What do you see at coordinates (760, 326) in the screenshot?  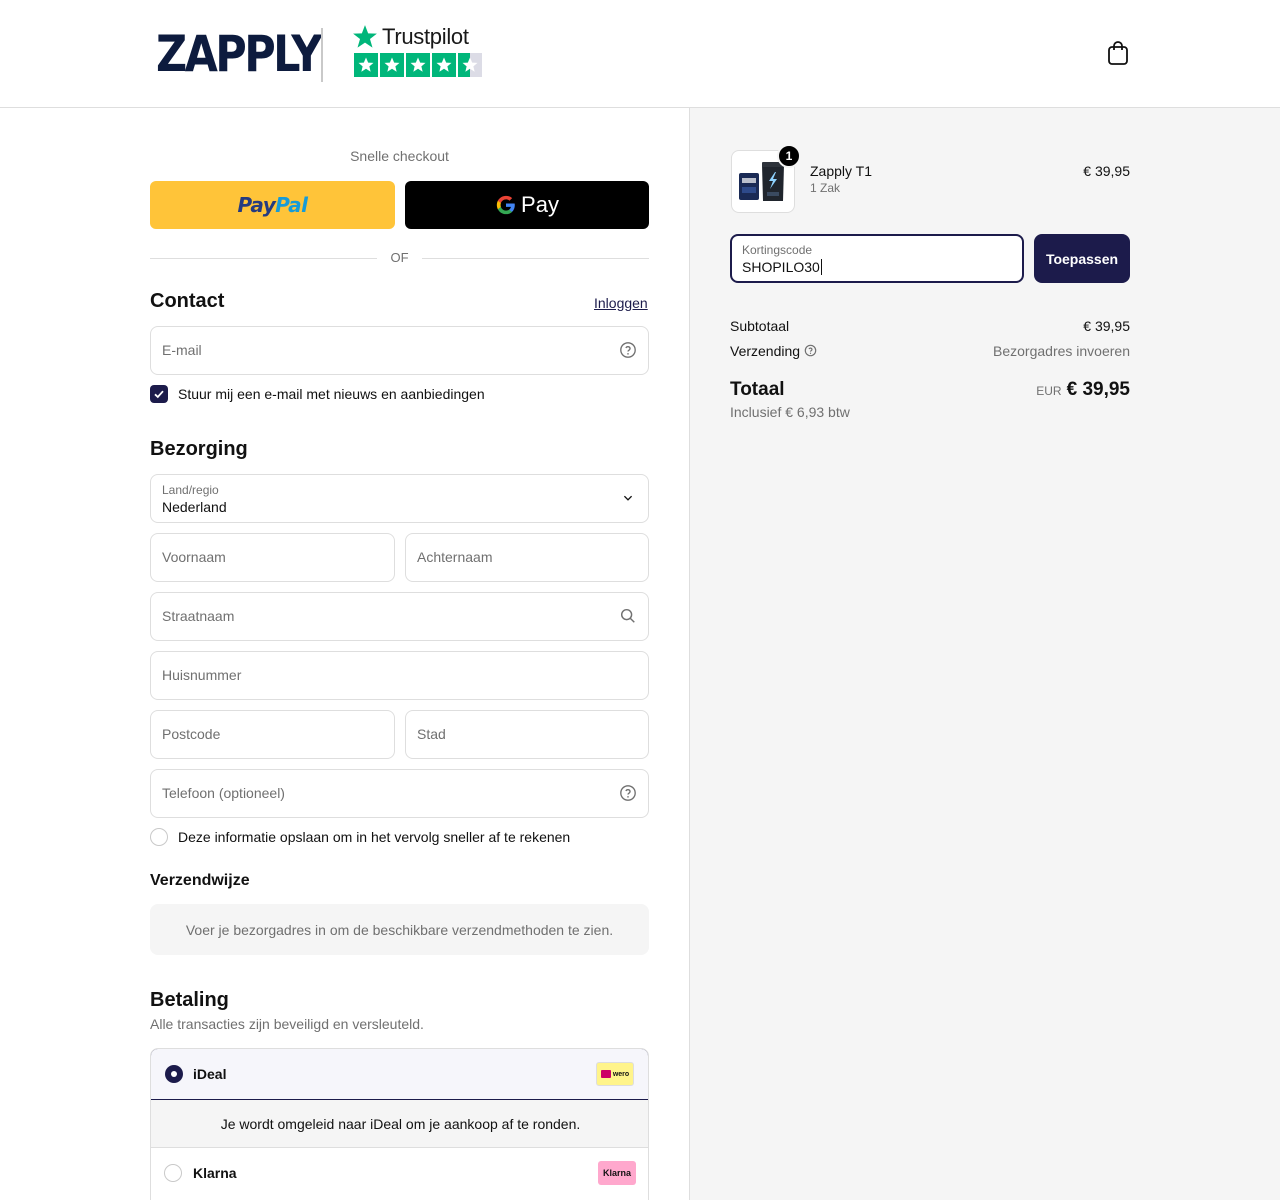 I see `subtotal-label: Subtotaal` at bounding box center [760, 326].